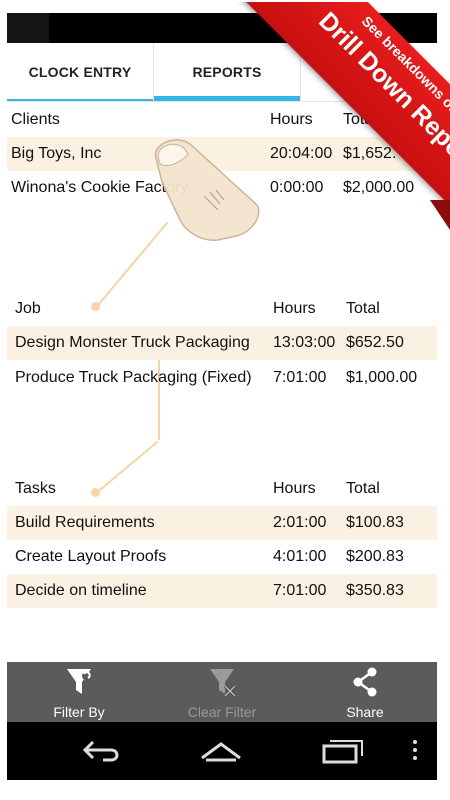 Image resolution: width=450 pixels, height=800 pixels. Describe the element at coordinates (81, 590) in the screenshot. I see `task-name: Decide on timeline` at that location.